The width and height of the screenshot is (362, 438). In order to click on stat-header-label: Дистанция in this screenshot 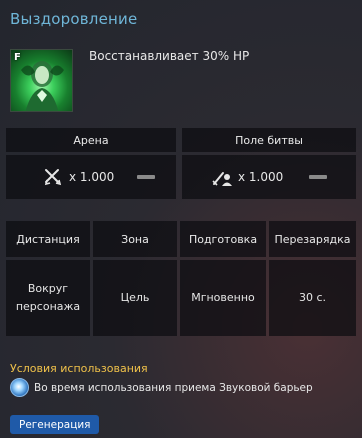, I will do `click(48, 239)`.